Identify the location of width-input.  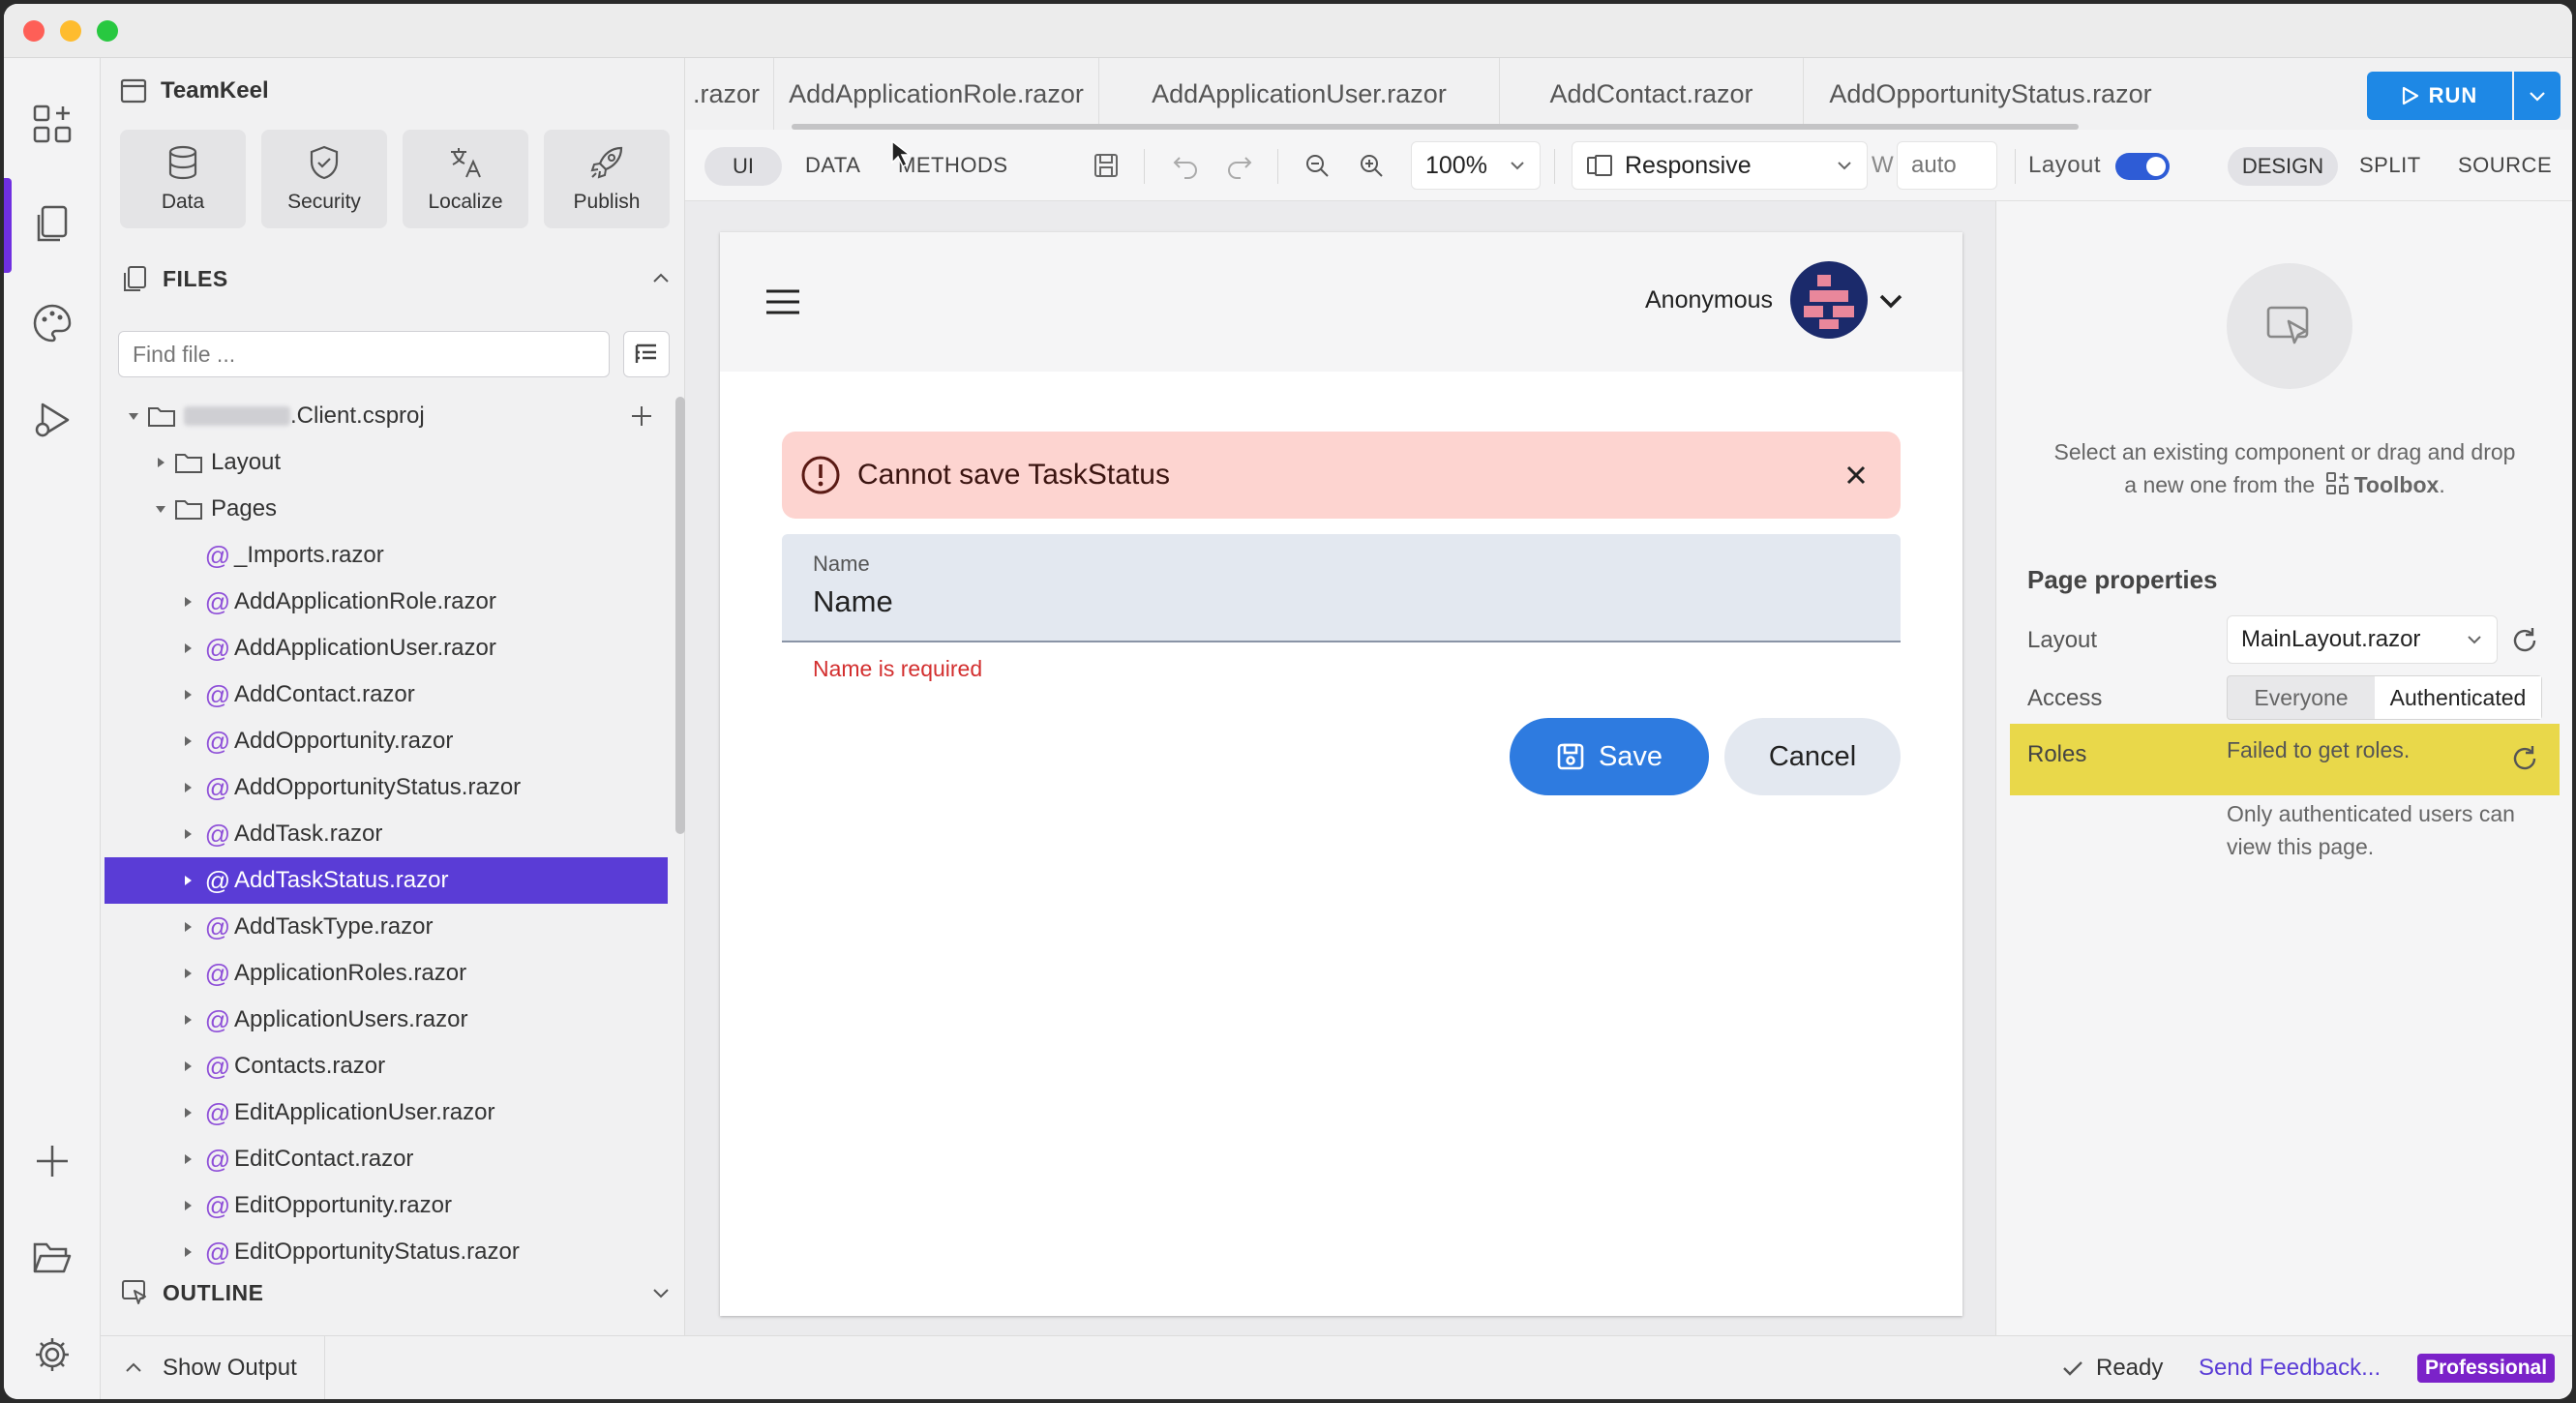
(1947, 166).